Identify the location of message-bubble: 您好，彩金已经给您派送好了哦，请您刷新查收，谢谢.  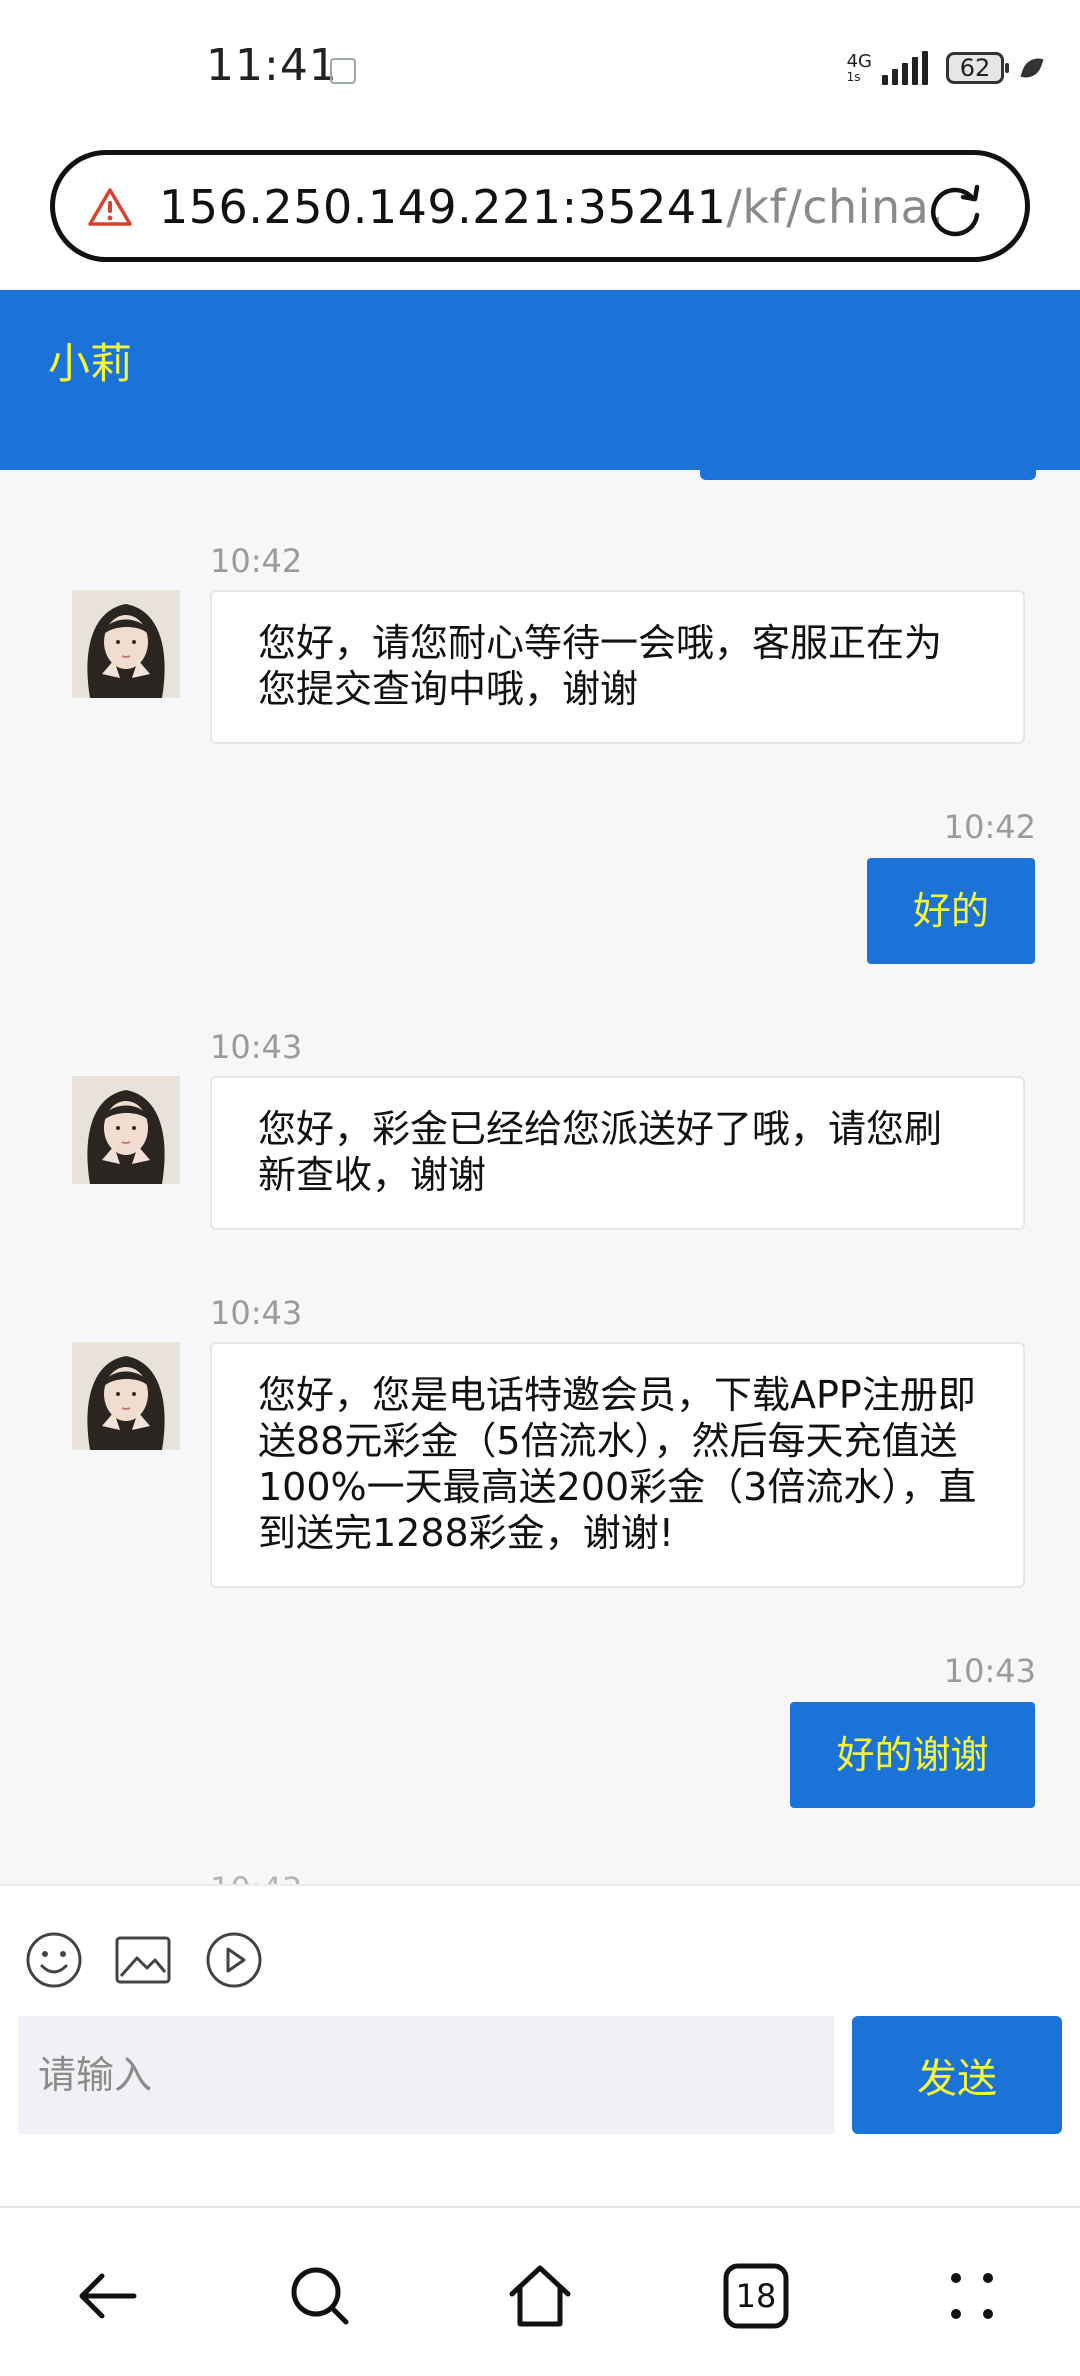
(617, 1153).